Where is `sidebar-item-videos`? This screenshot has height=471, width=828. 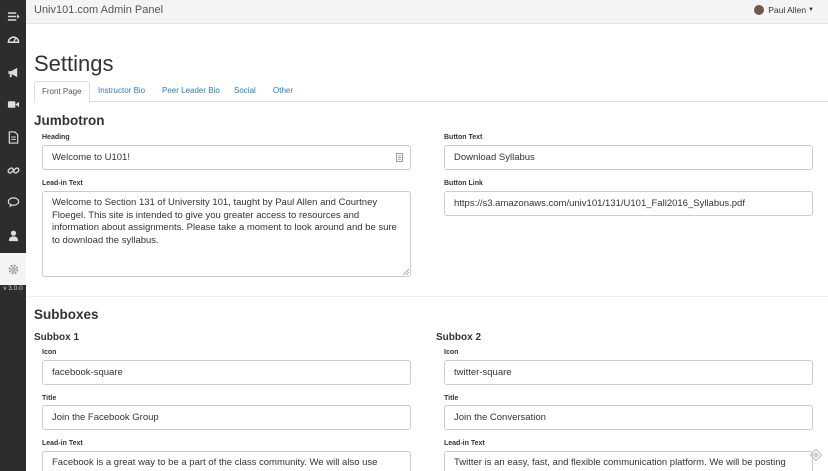 sidebar-item-videos is located at coordinates (13, 104).